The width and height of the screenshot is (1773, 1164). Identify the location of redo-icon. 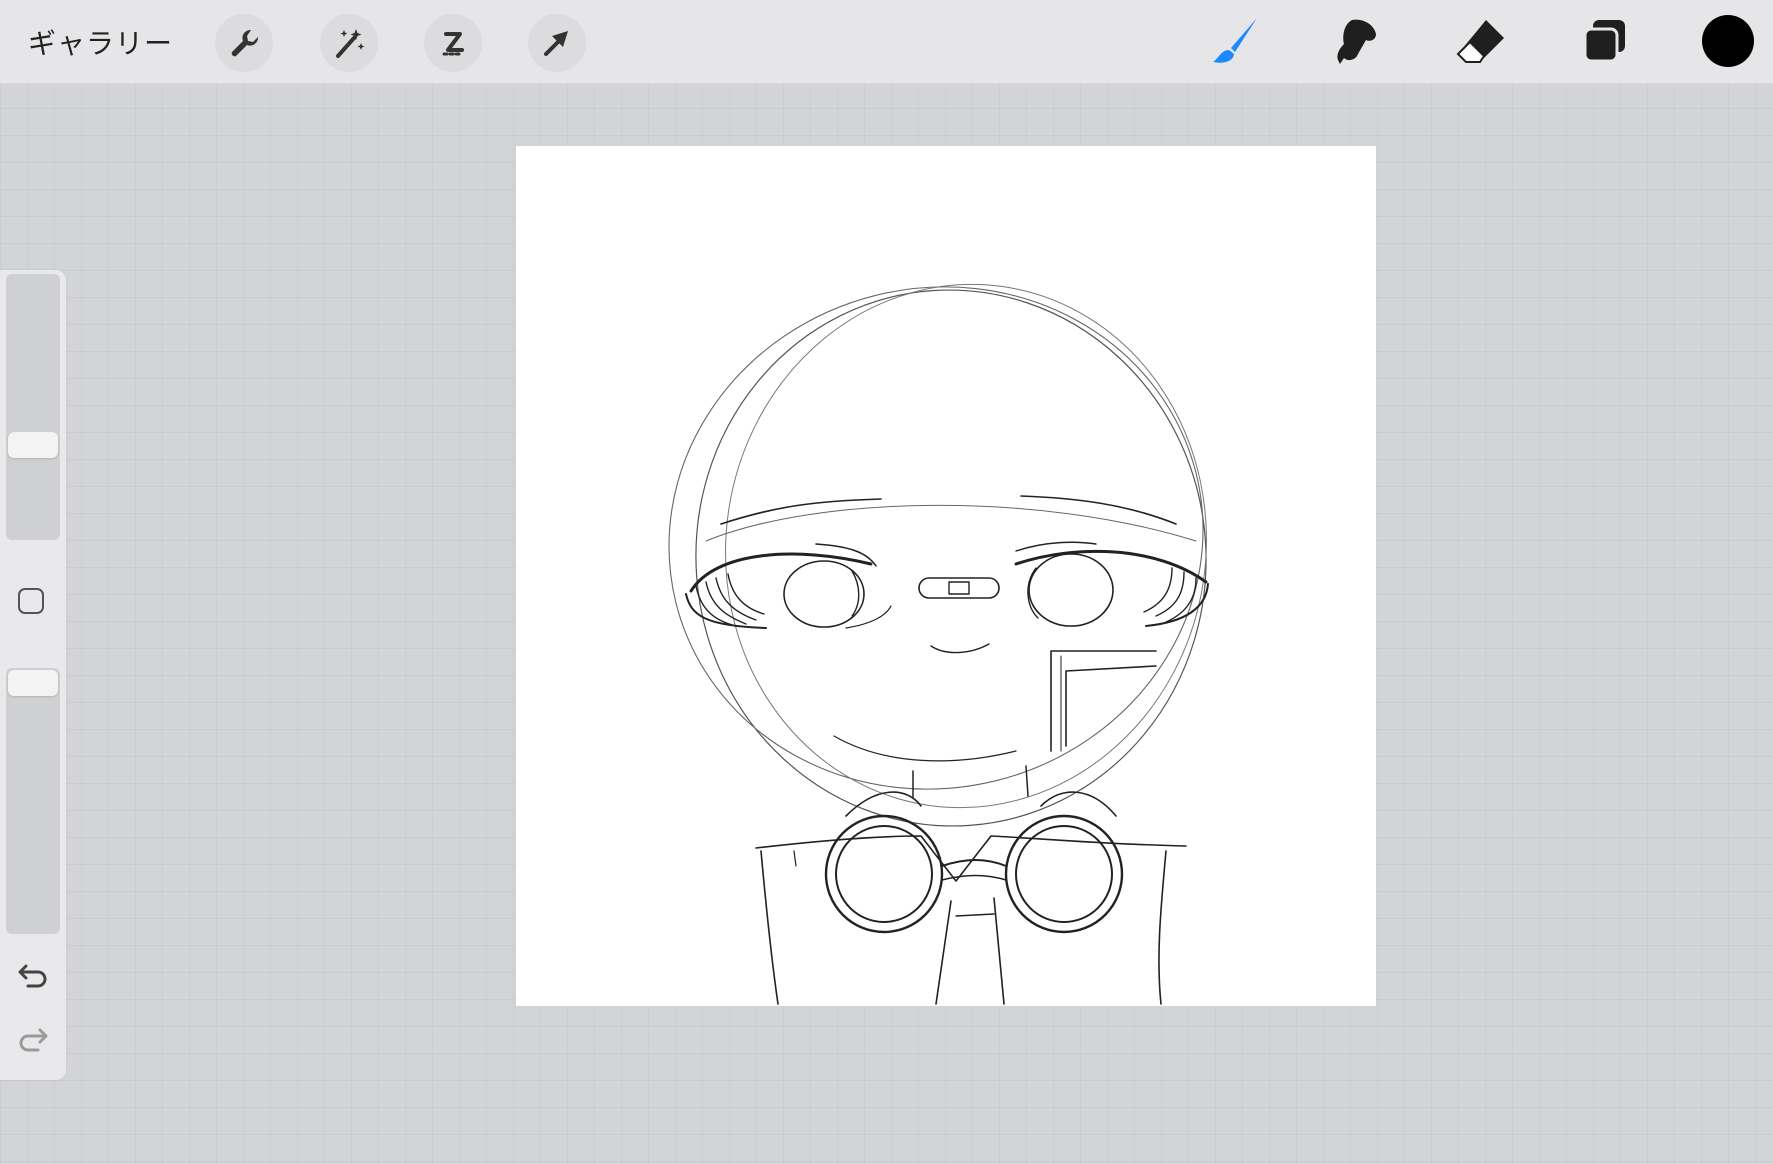
(33, 1039).